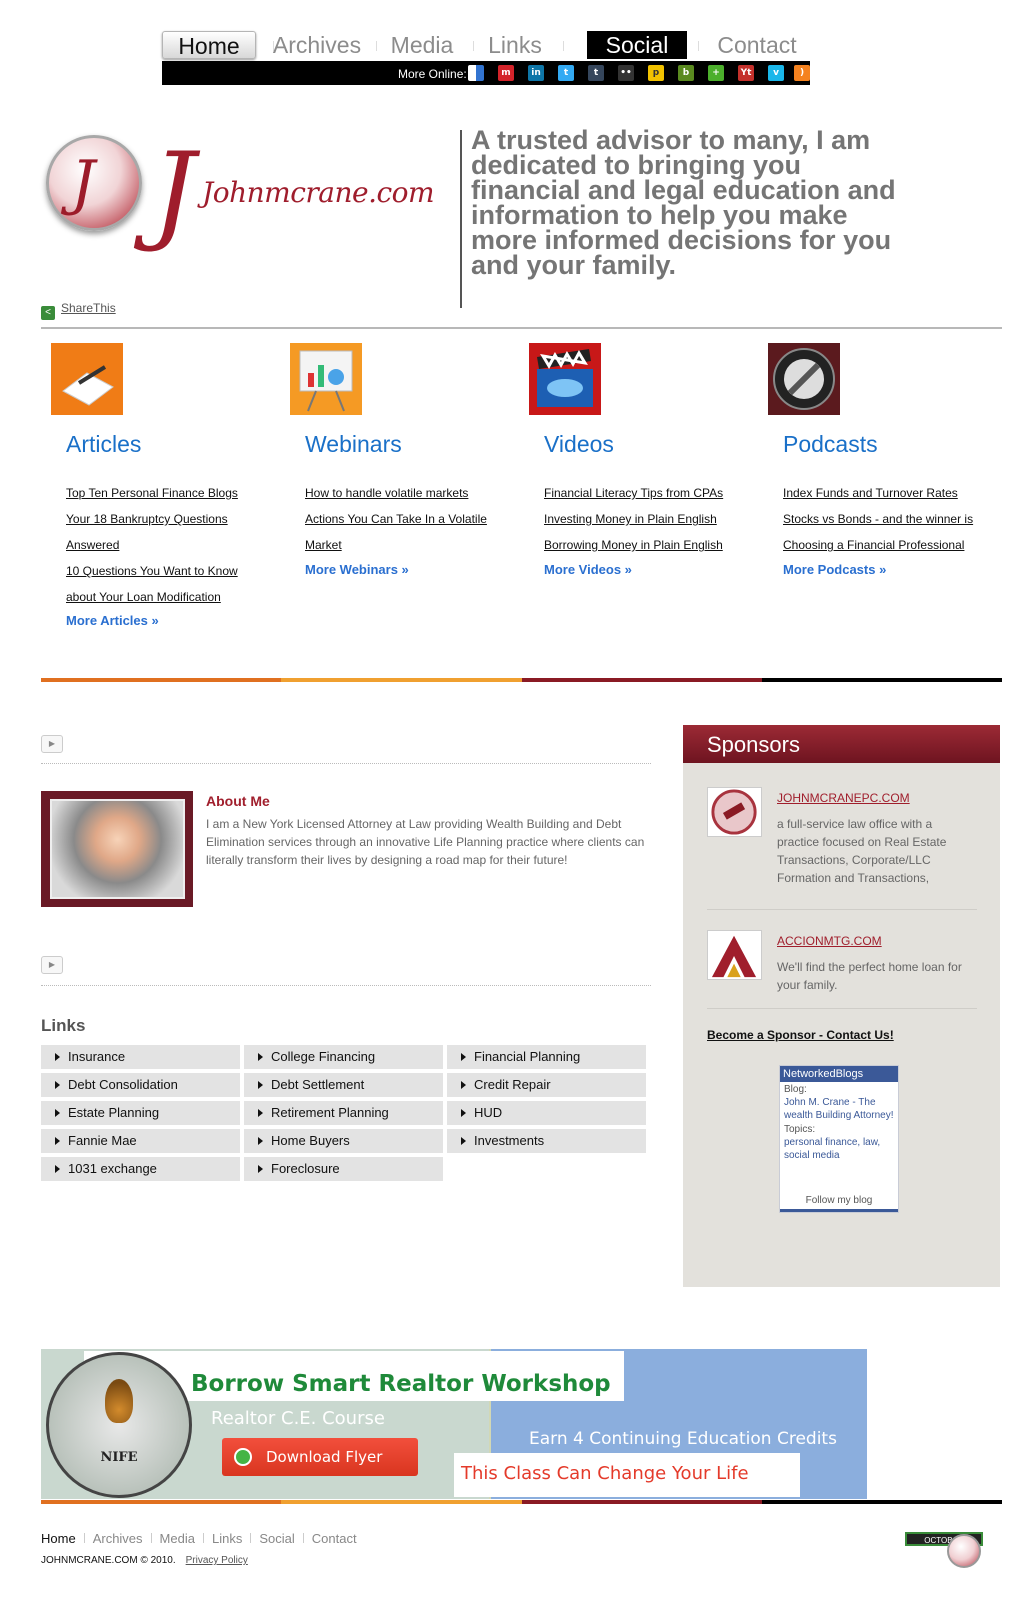 This screenshot has height=1609, width=1024. Describe the element at coordinates (656, 73) in the screenshot. I see `plurk-icon: p` at that location.